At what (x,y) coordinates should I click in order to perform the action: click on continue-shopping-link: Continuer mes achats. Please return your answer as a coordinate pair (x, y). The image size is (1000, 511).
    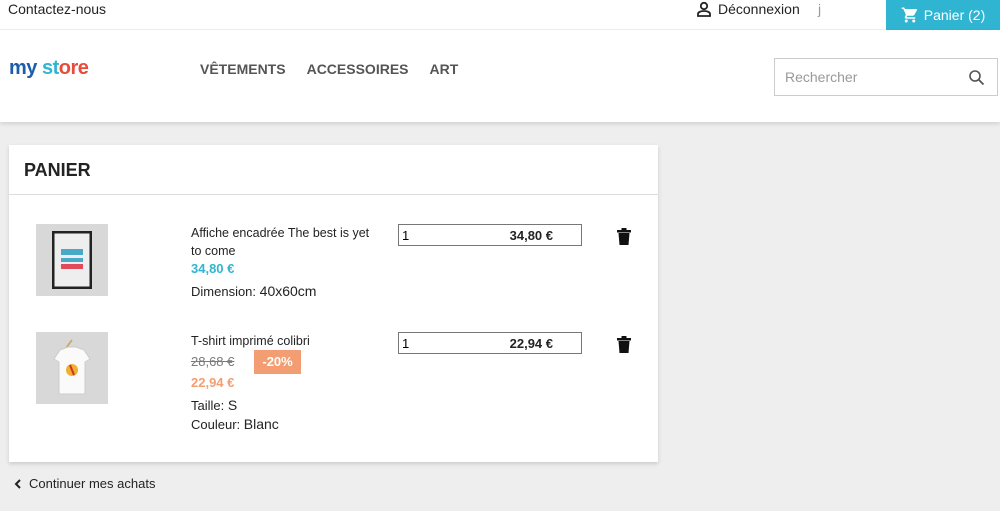
    Looking at the image, I should click on (84, 483).